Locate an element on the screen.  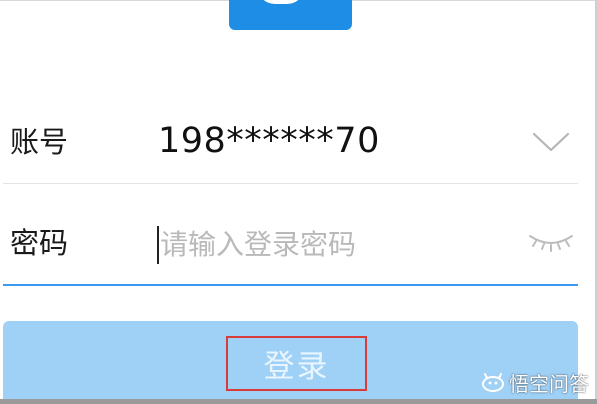
app-logo-icon is located at coordinates (290, 15).